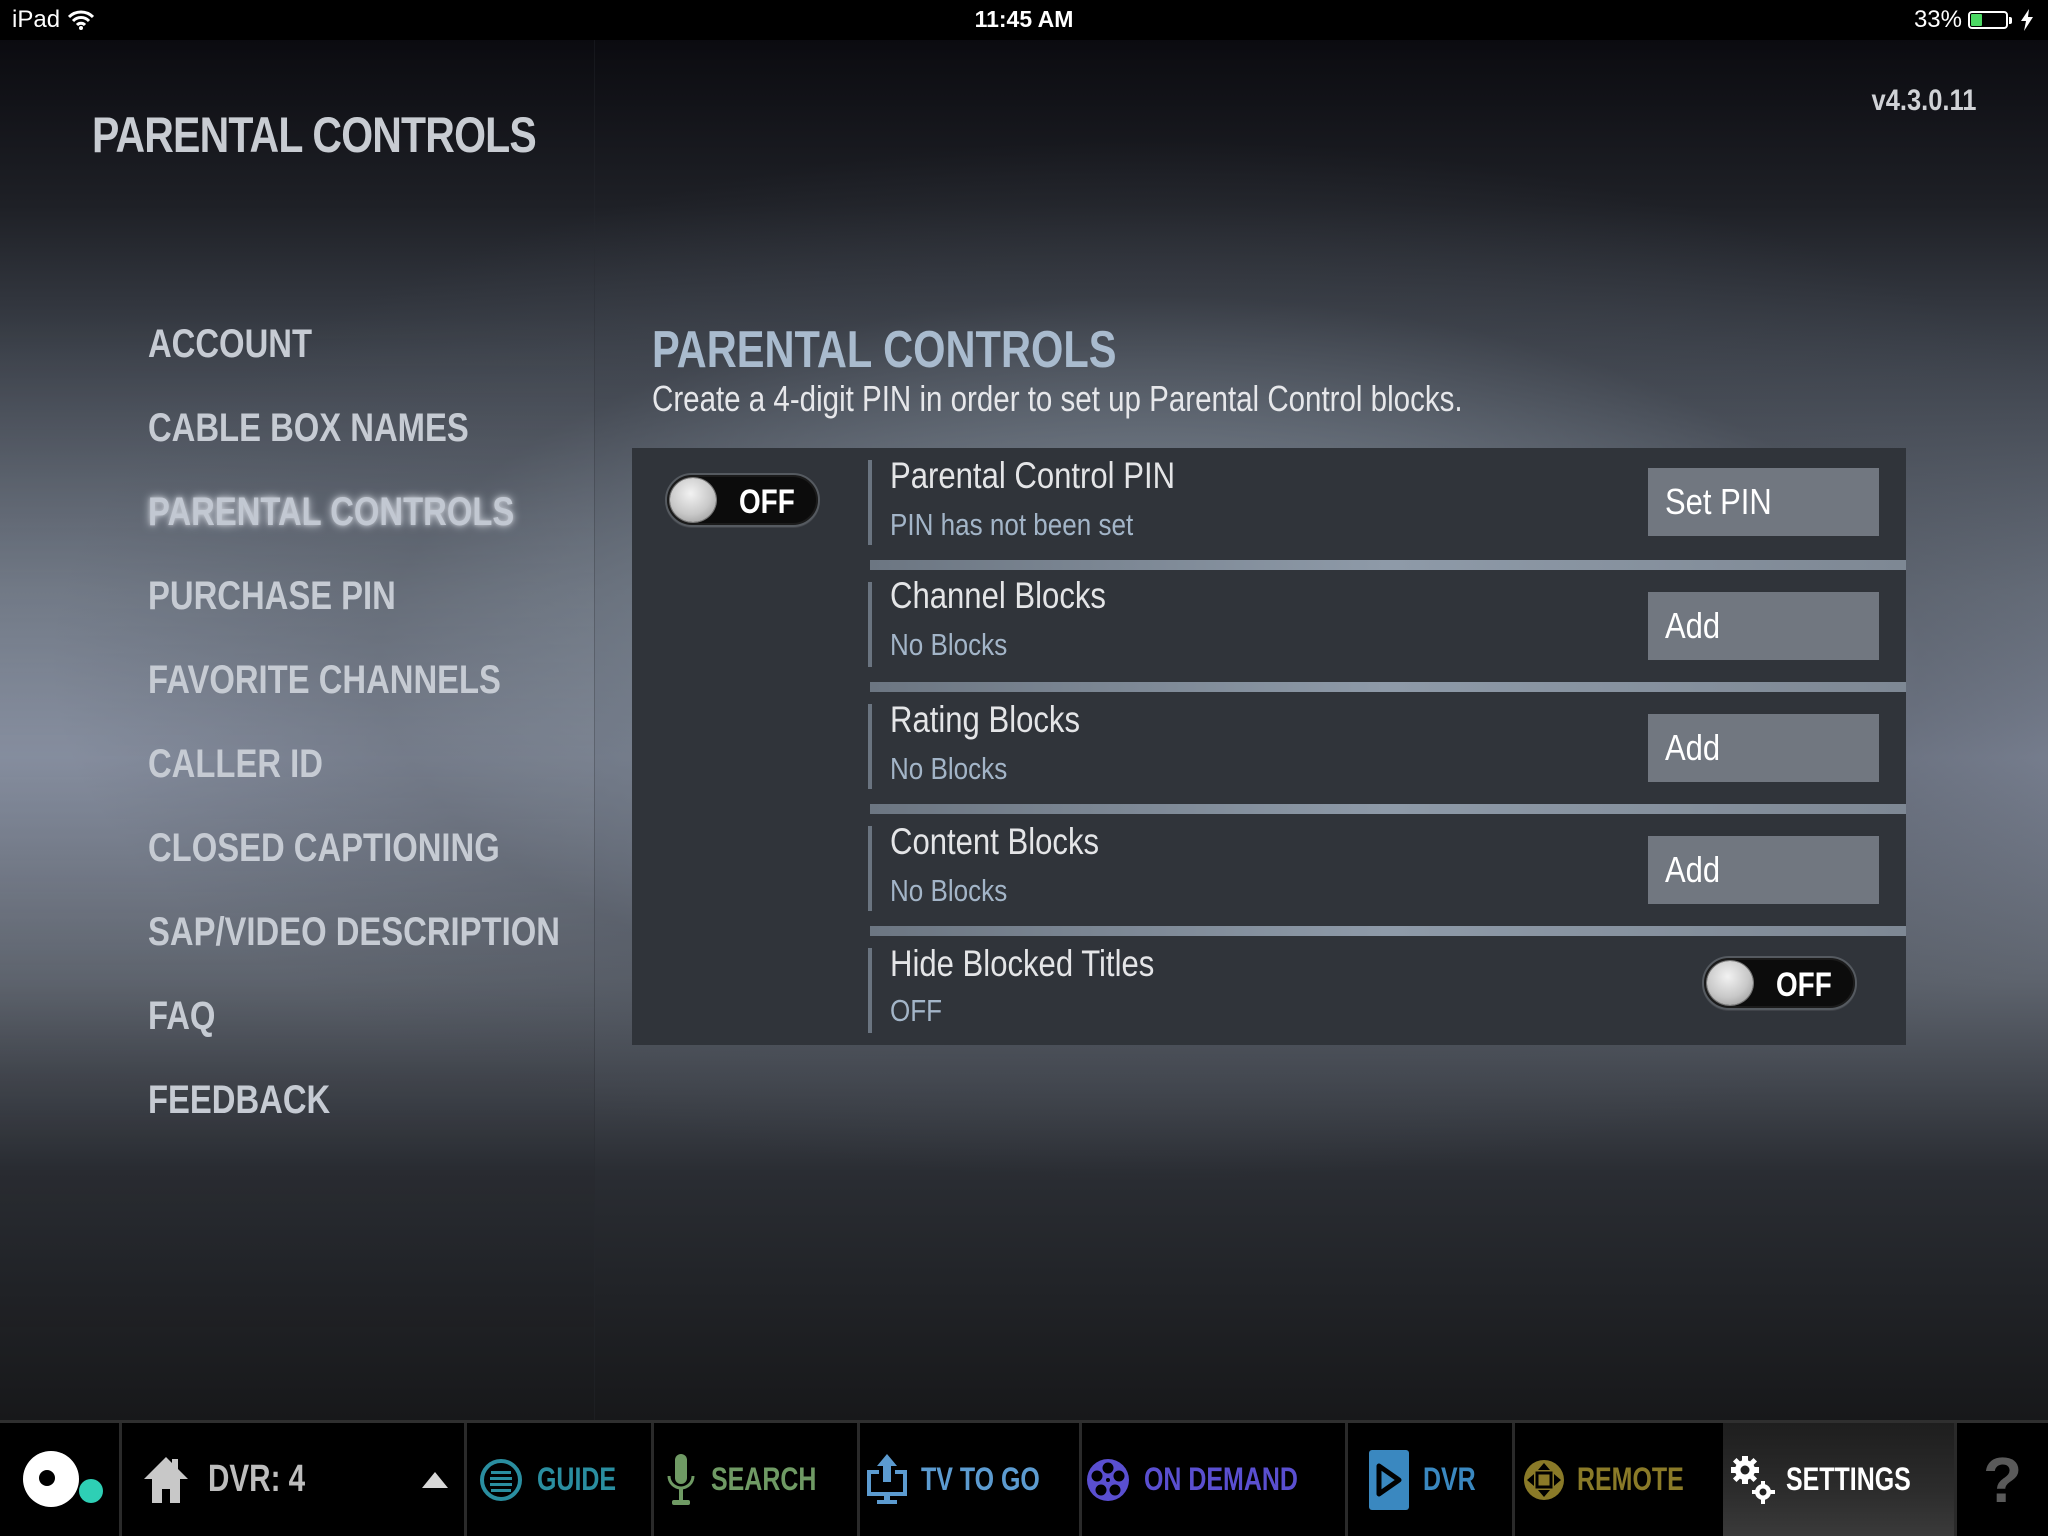 Image resolution: width=2048 pixels, height=1536 pixels. What do you see at coordinates (324, 848) in the screenshot?
I see `sidebar-item-closed-captioning: CLOSED CAPTIONING` at bounding box center [324, 848].